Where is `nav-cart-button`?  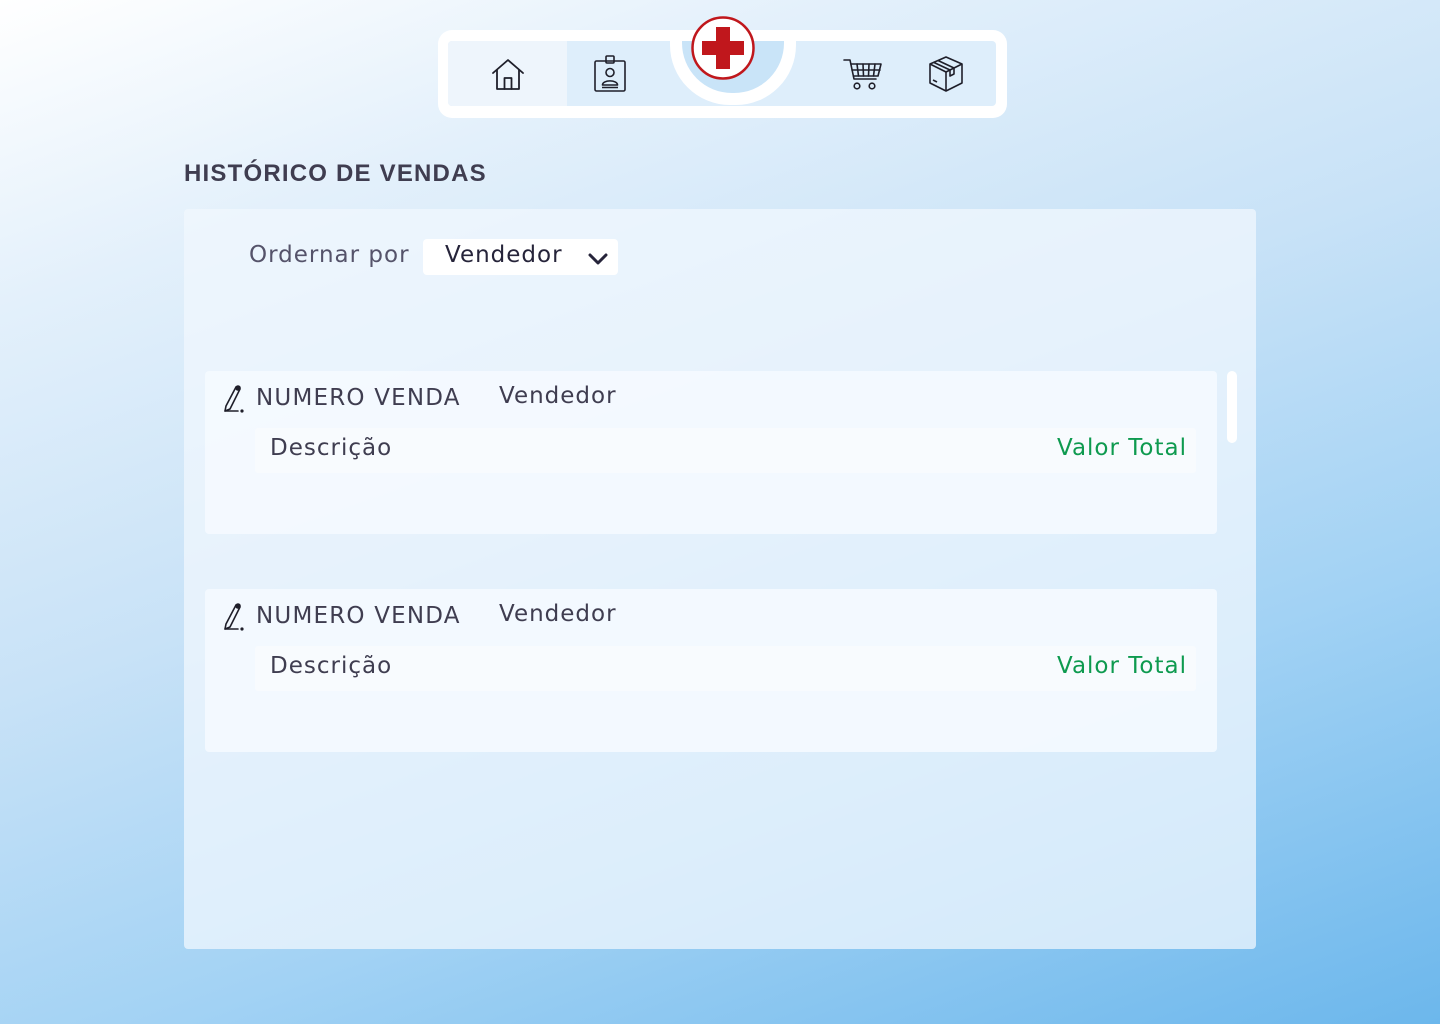
nav-cart-button is located at coordinates (863, 73).